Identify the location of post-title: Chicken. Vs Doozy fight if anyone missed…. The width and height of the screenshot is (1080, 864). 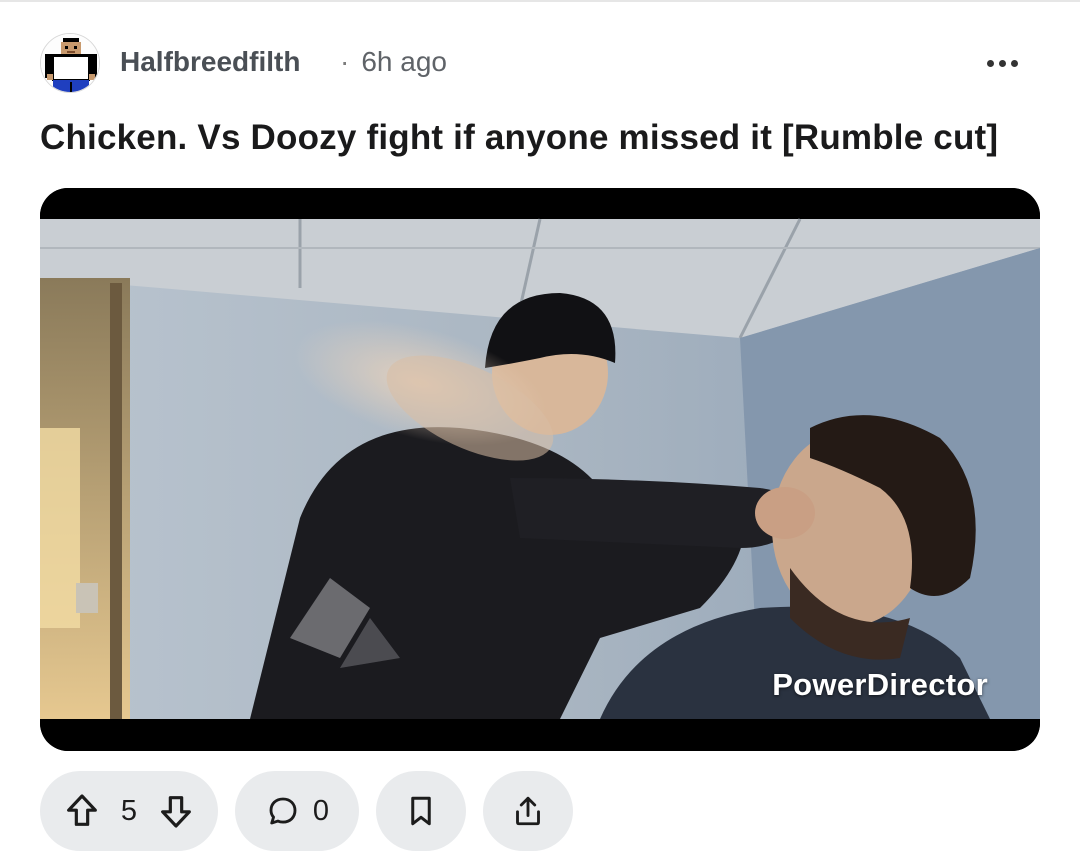
(540, 138).